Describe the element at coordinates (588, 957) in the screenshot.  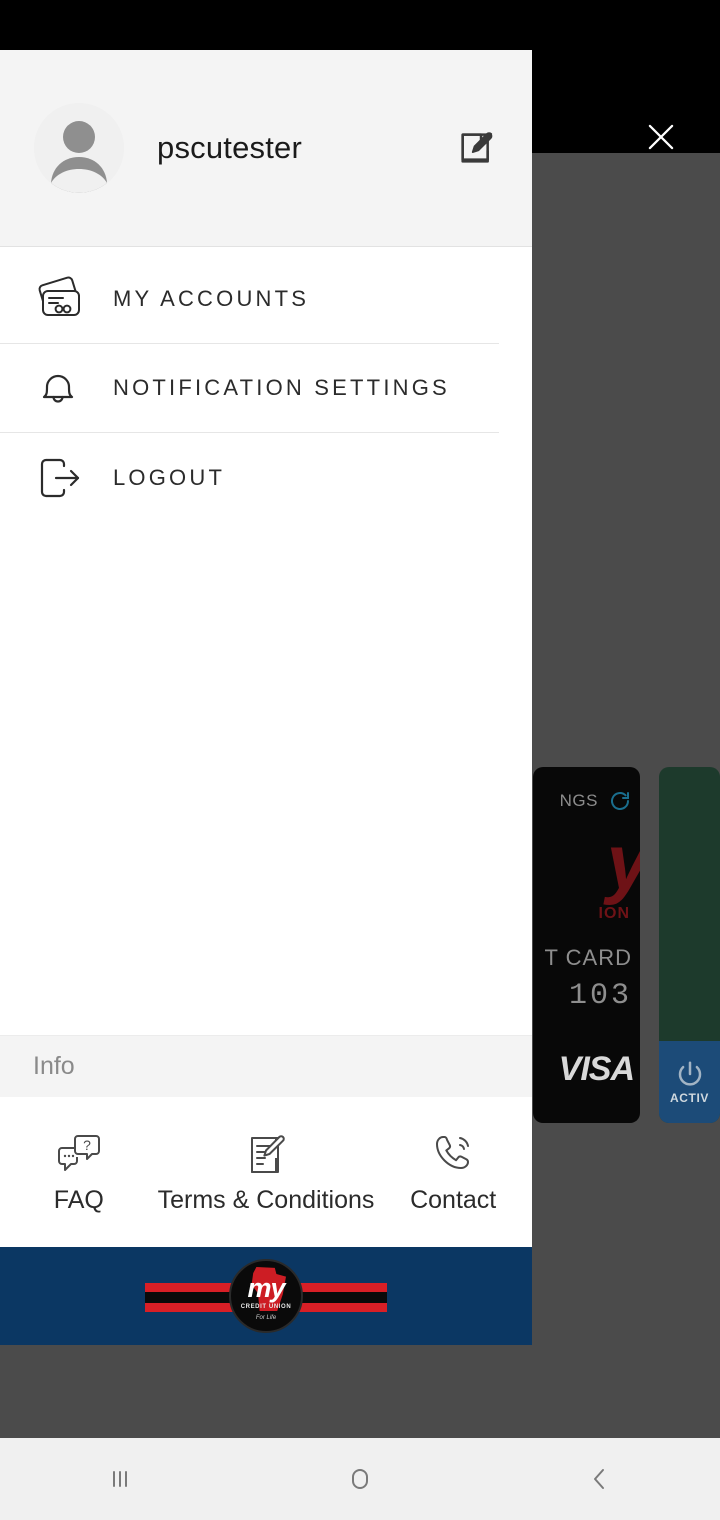
I see `visa-card-type: T CARD` at that location.